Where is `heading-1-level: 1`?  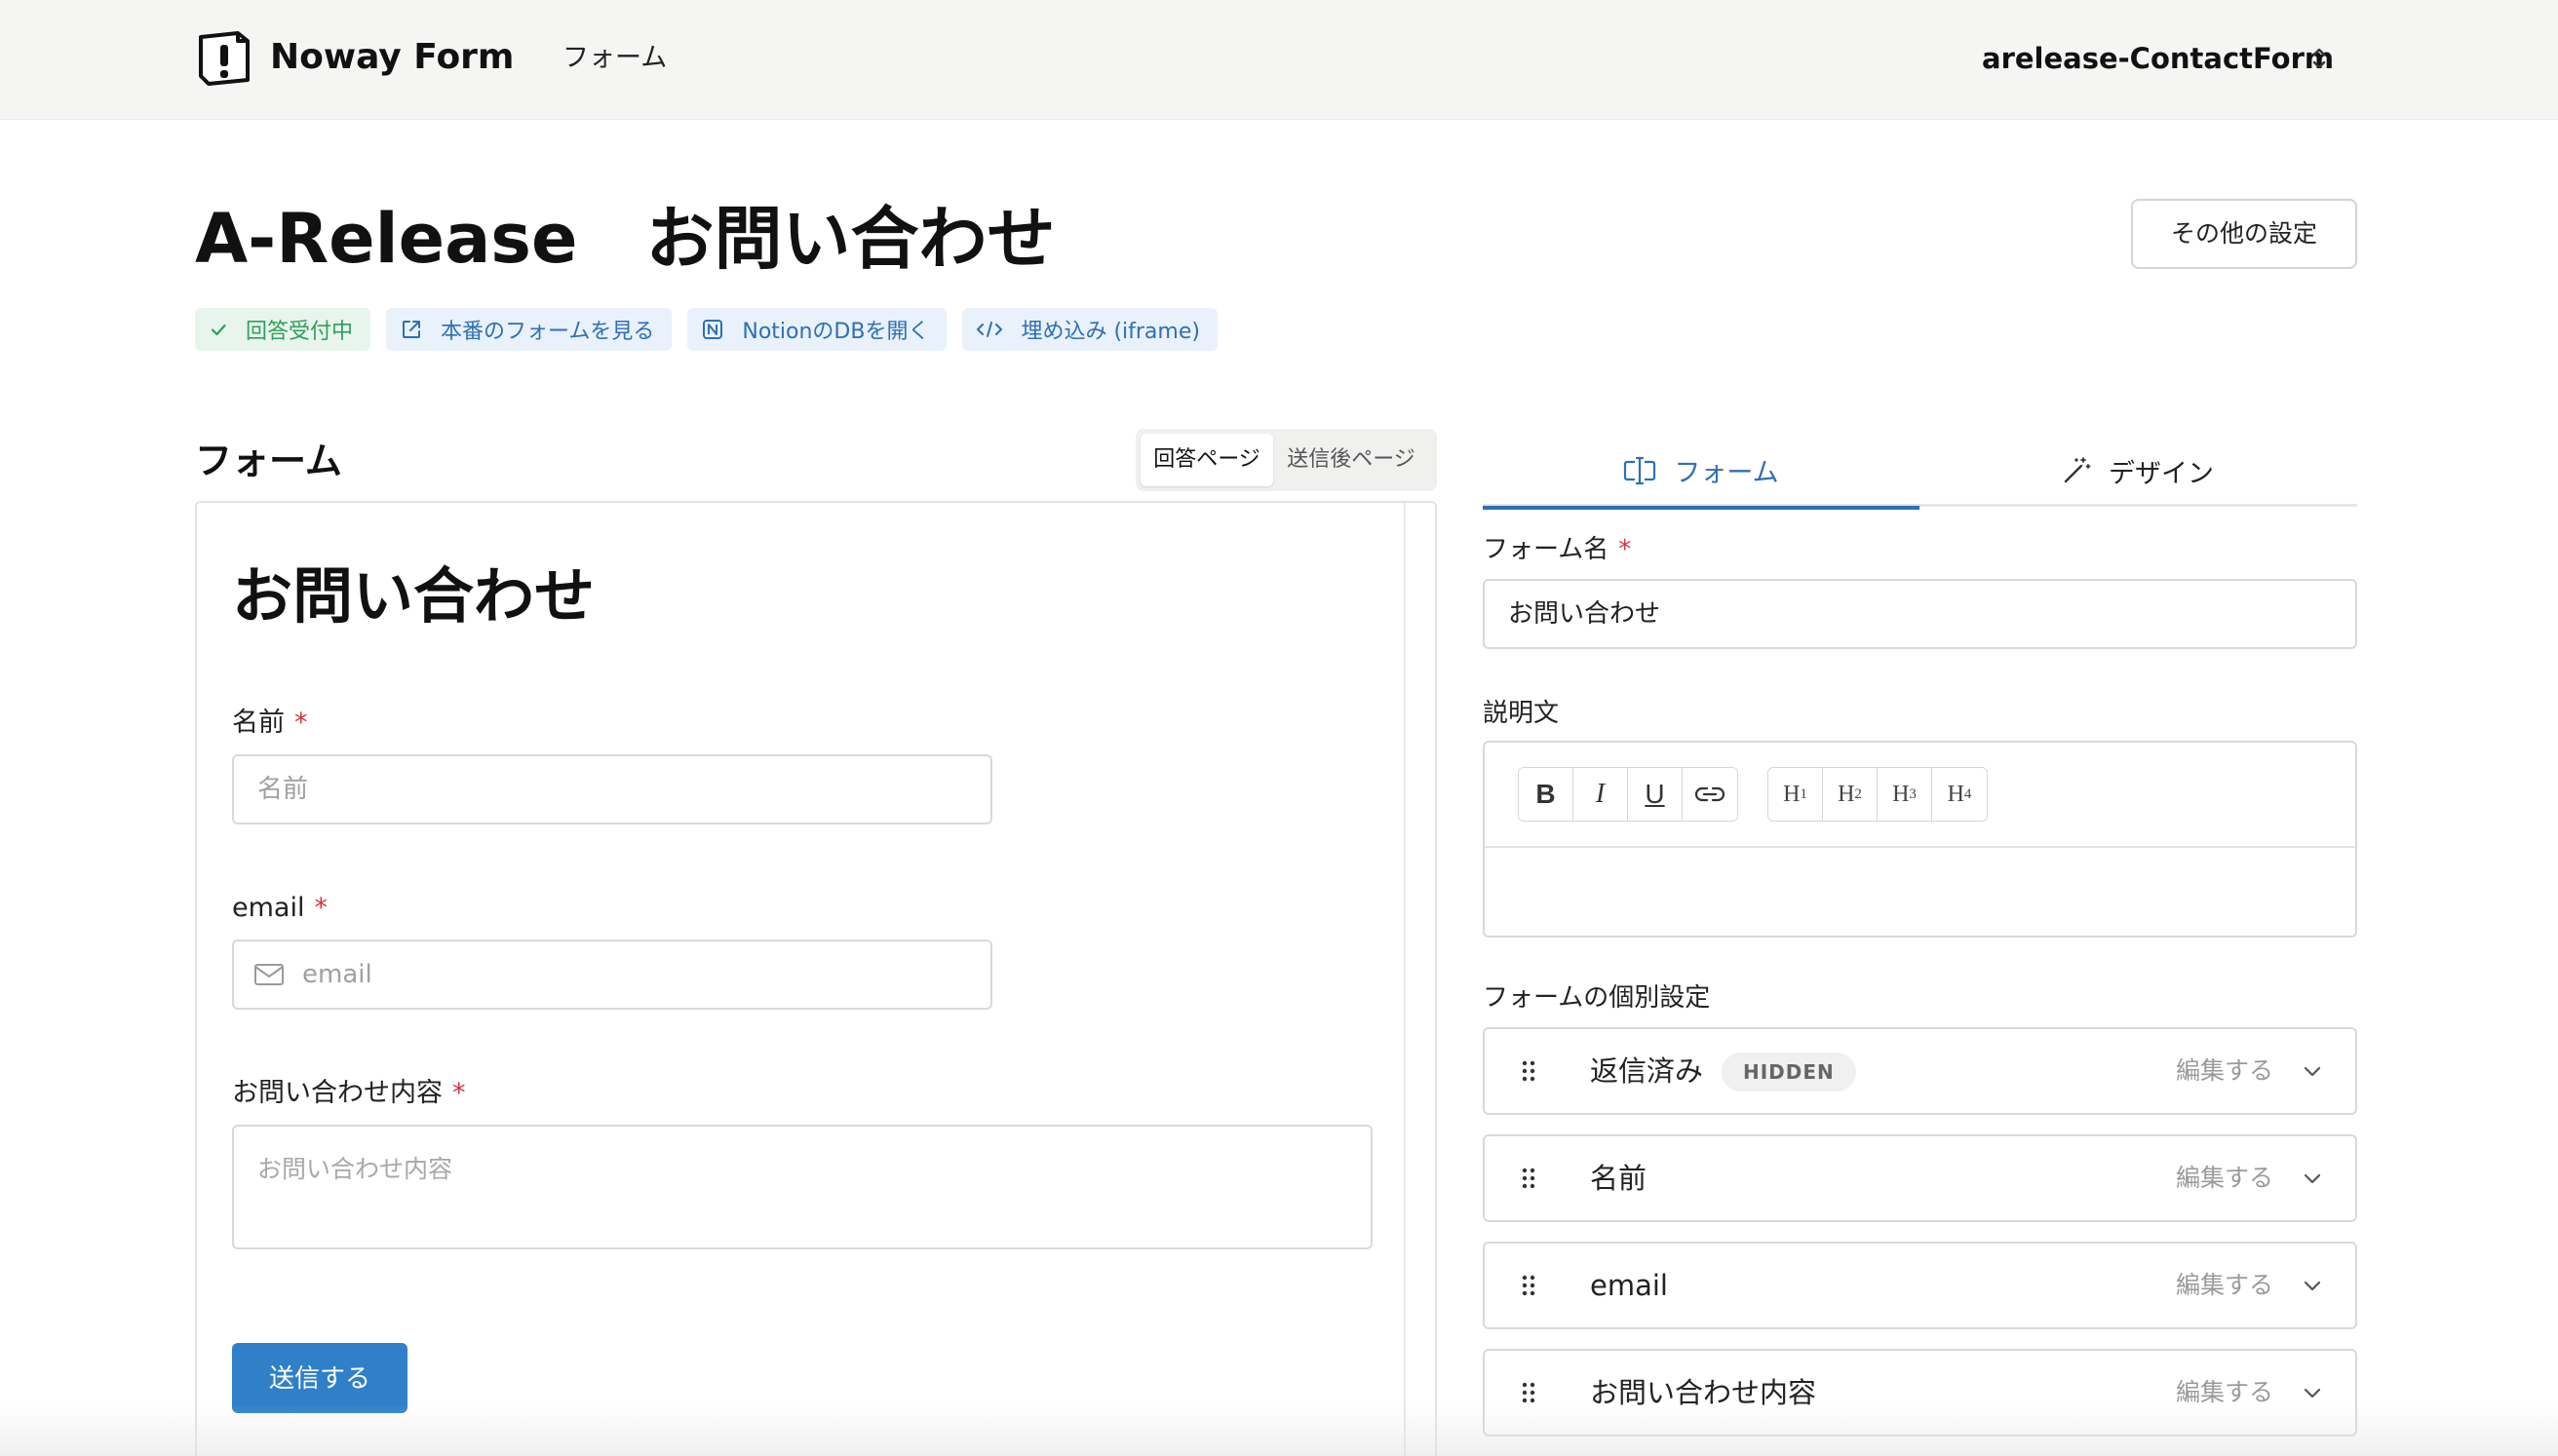 heading-1-level: 1 is located at coordinates (1804, 793).